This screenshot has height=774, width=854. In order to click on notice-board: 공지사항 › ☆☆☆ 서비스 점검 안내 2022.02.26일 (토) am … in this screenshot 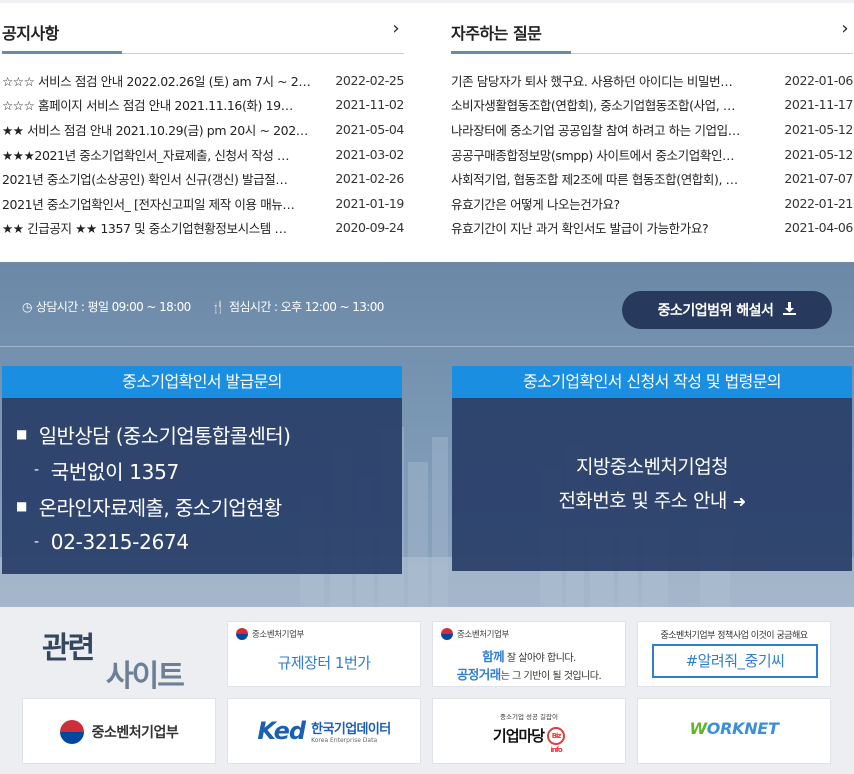, I will do `click(203, 126)`.